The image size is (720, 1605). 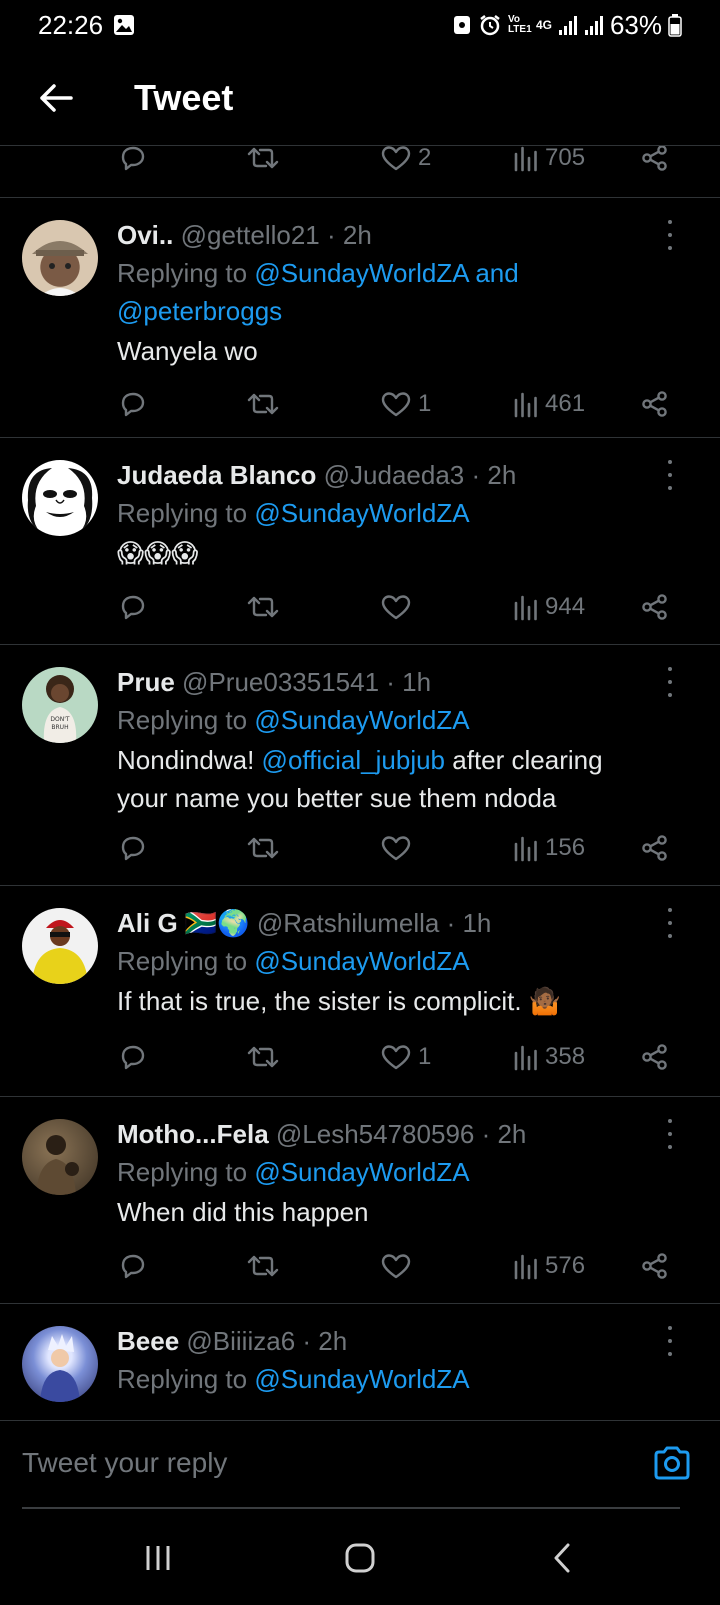 What do you see at coordinates (250, 235) in the screenshot?
I see `user-handle: @gettello21` at bounding box center [250, 235].